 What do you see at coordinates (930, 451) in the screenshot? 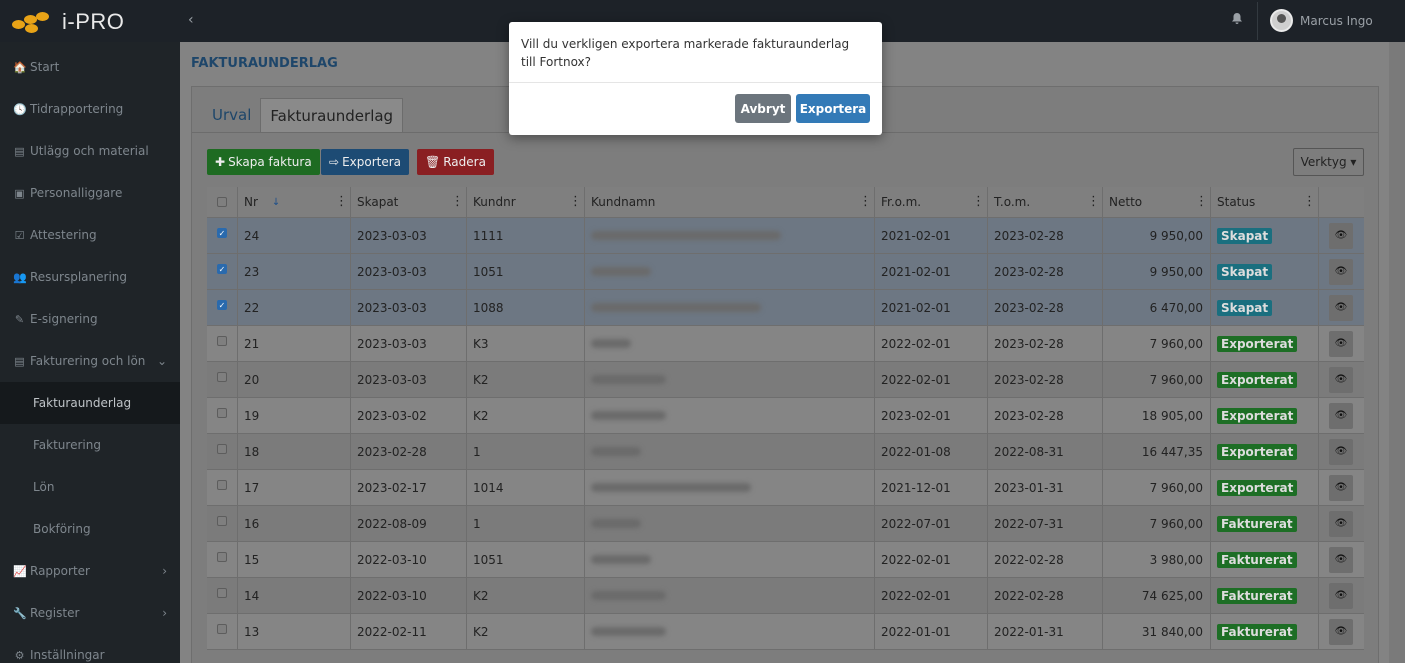
I see `cell-from: 2022-01-08` at bounding box center [930, 451].